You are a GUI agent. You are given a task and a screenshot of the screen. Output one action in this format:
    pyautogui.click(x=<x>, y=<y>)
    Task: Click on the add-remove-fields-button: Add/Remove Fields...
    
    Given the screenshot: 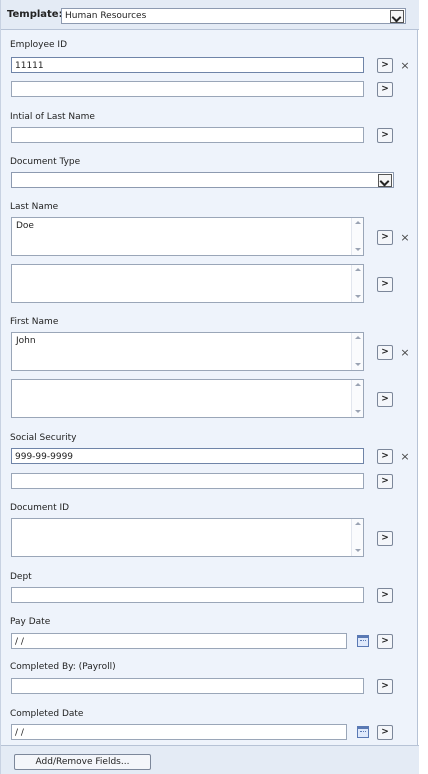 What is the action you would take?
    pyautogui.click(x=82, y=762)
    